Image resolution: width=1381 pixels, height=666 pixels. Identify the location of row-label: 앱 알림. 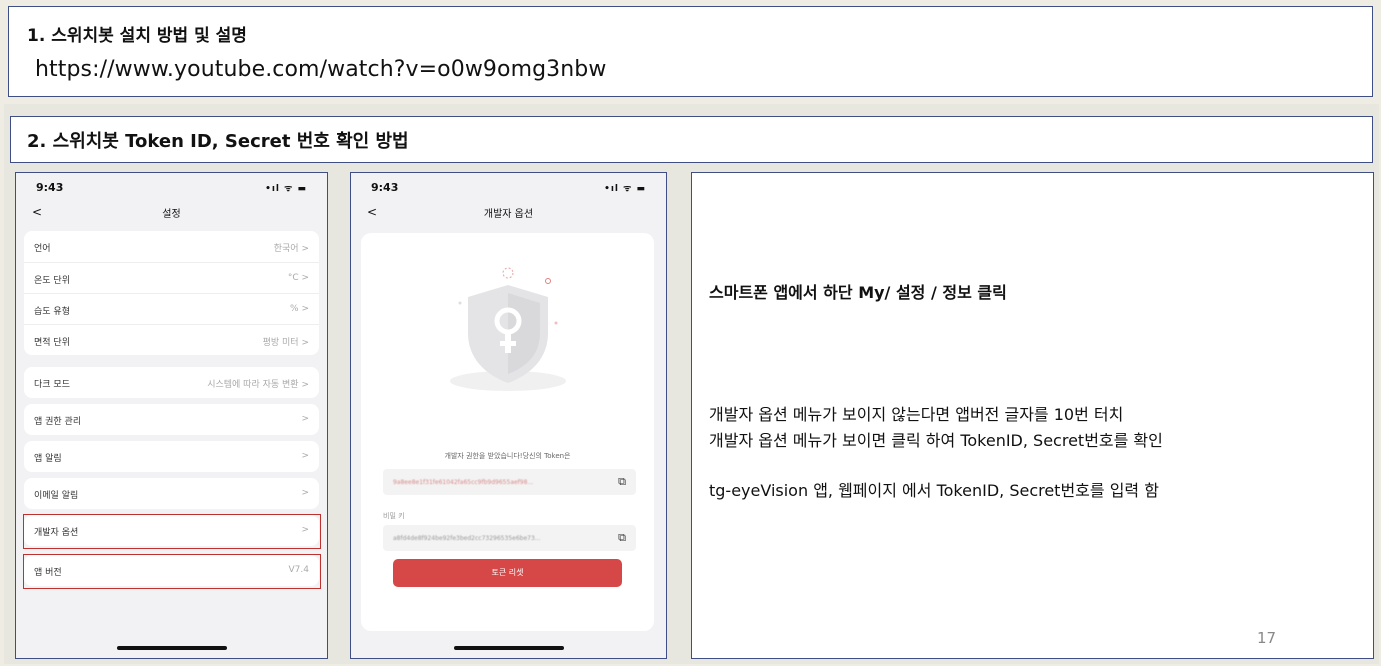
(48, 459).